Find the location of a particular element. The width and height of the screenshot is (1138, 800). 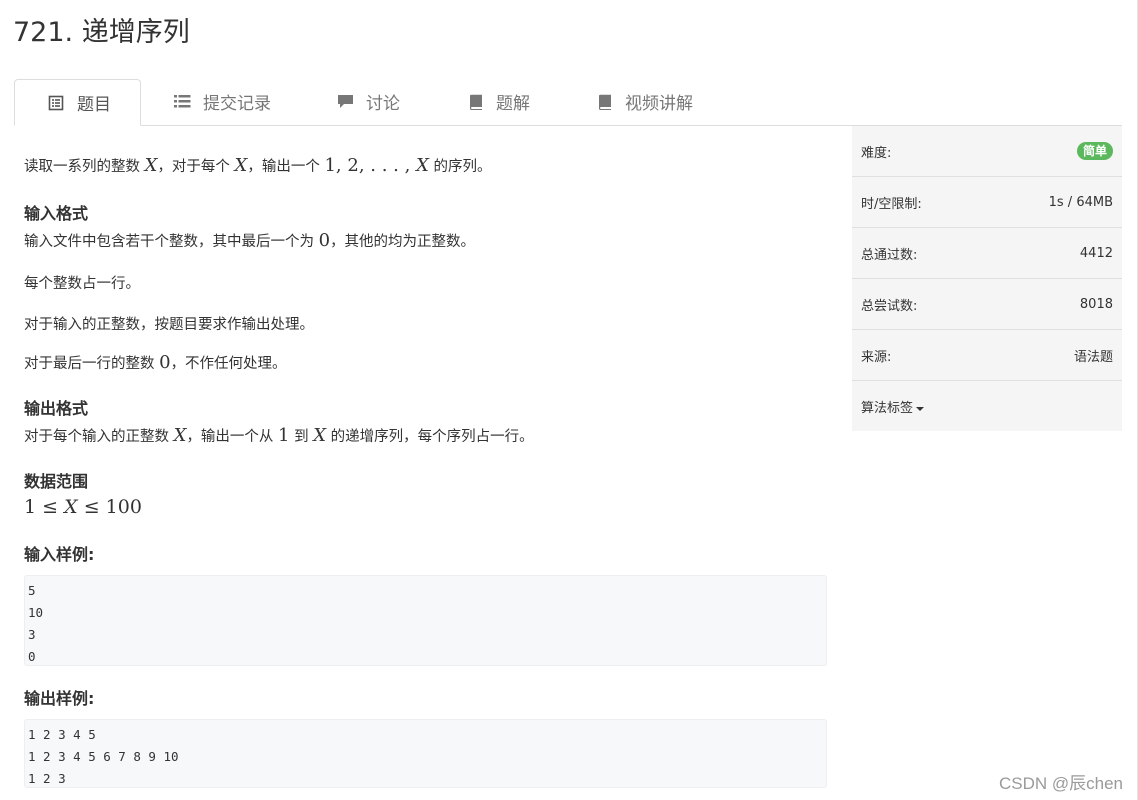

accepted-label: 总通过数: is located at coordinates (889, 255).